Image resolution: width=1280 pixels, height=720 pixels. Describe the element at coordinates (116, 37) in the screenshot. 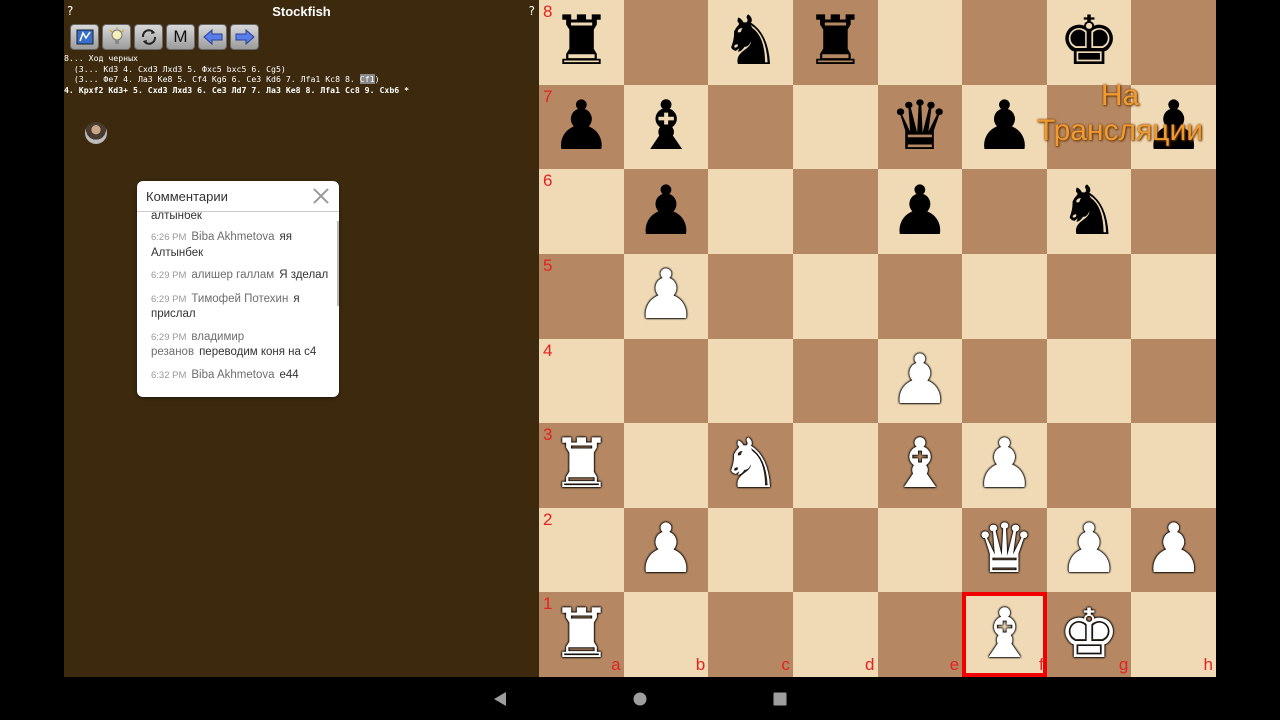

I see `hint-button` at that location.